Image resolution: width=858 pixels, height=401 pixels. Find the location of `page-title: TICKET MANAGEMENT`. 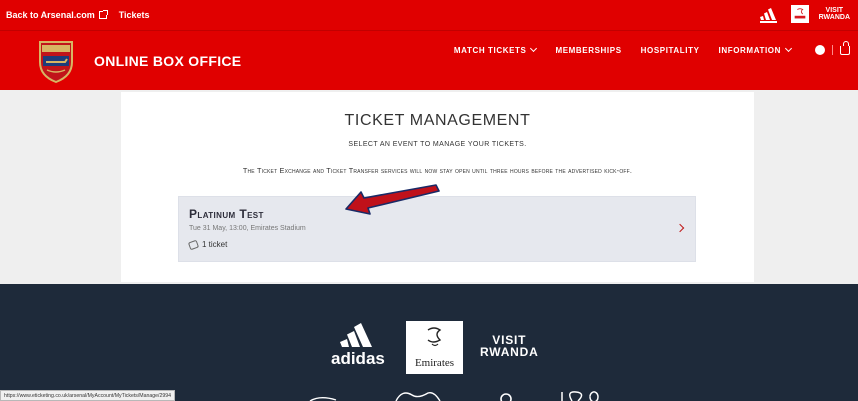

page-title: TICKET MANAGEMENT is located at coordinates (437, 120).